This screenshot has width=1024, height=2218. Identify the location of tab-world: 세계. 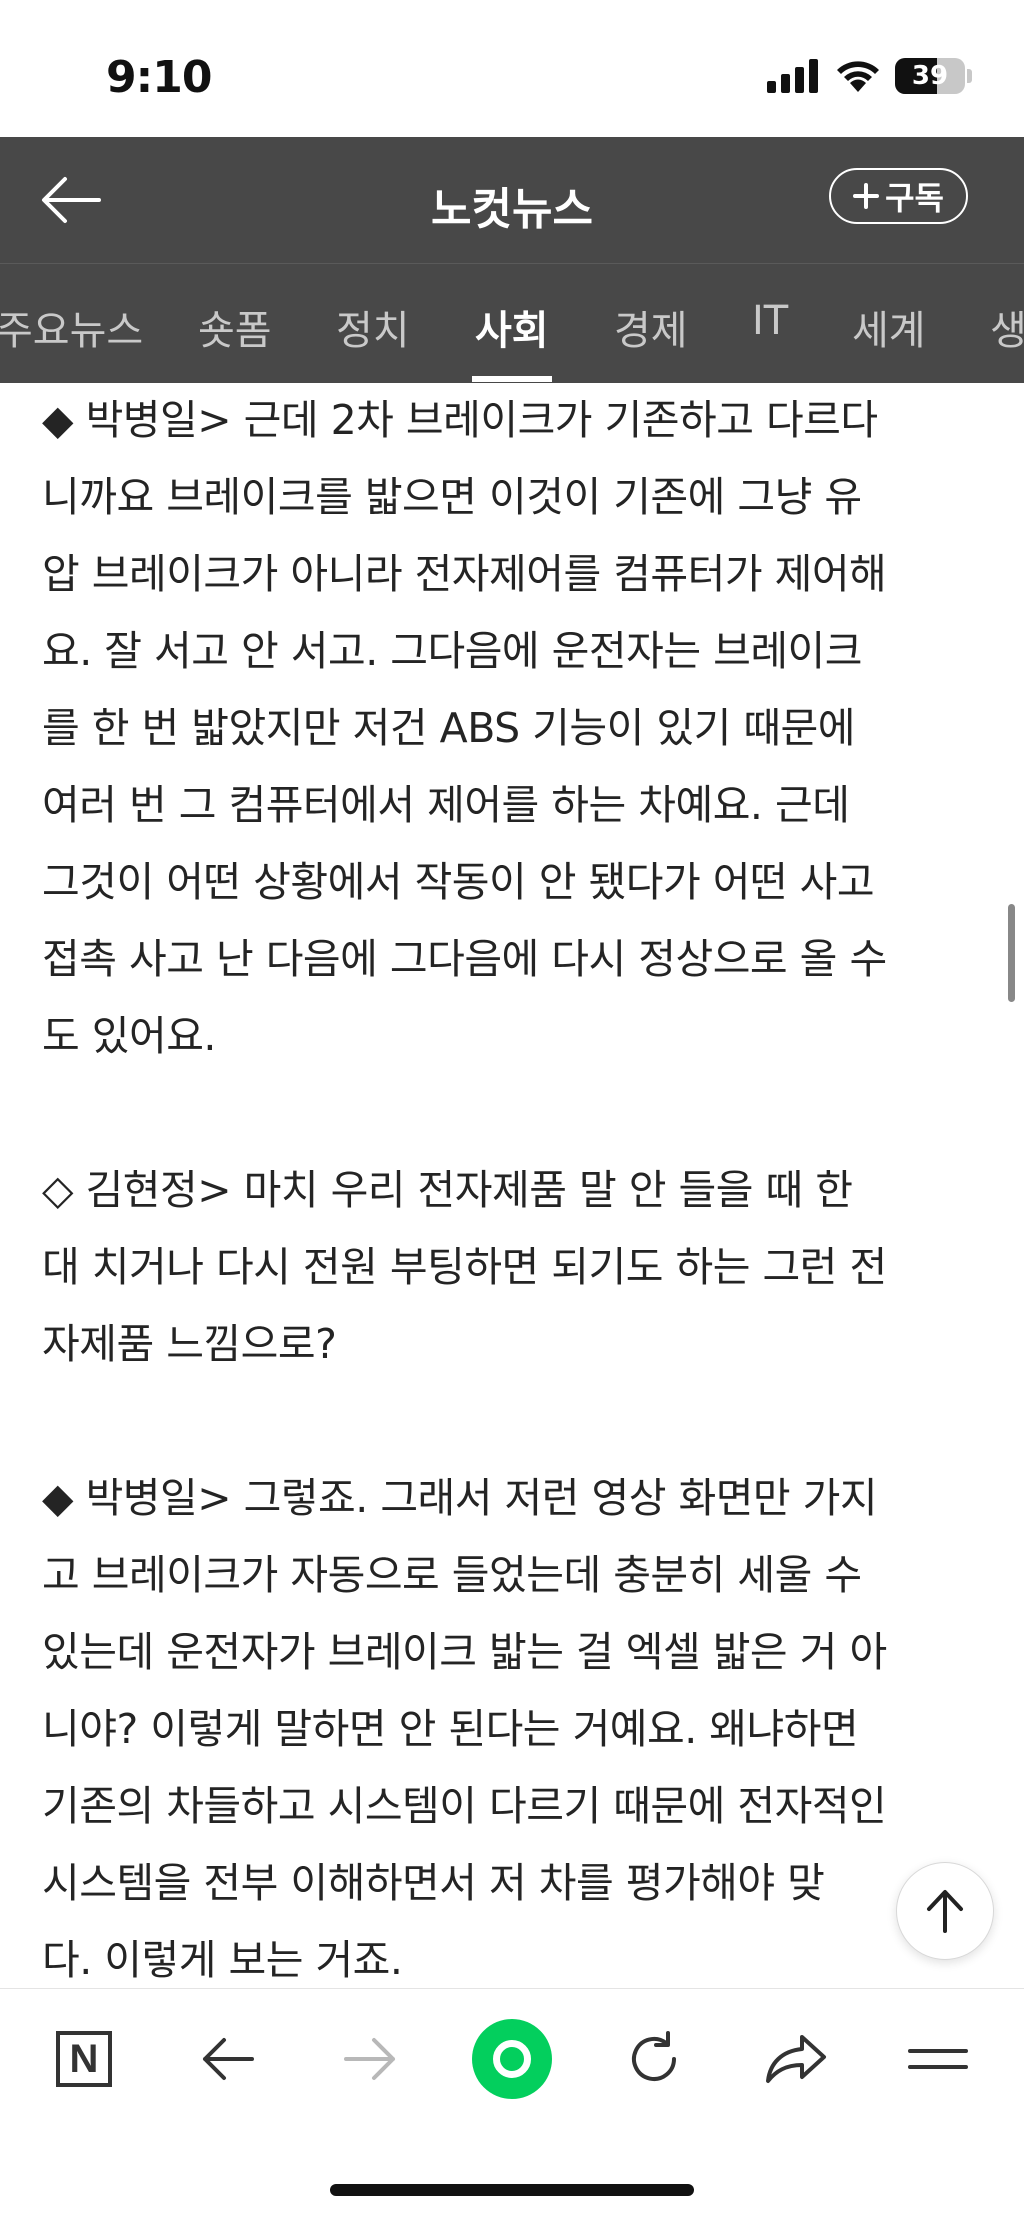
(889, 327).